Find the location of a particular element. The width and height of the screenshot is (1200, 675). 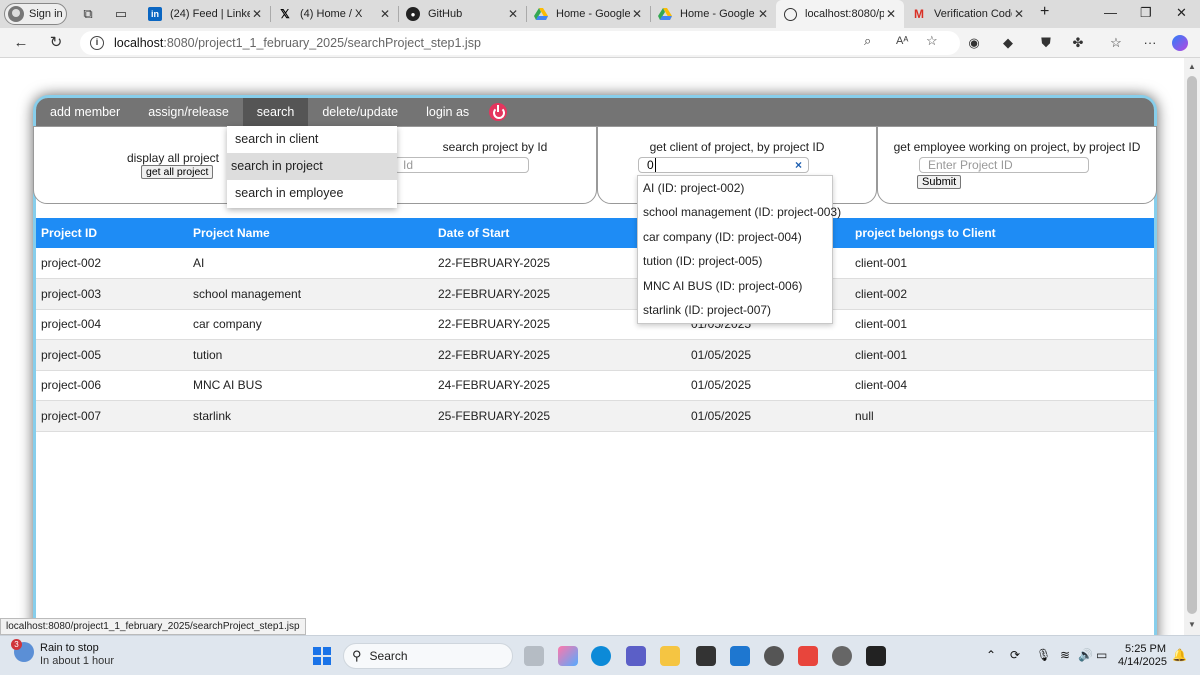

tab-gmail: M Verification Code s ✕ is located at coordinates (968, 14).